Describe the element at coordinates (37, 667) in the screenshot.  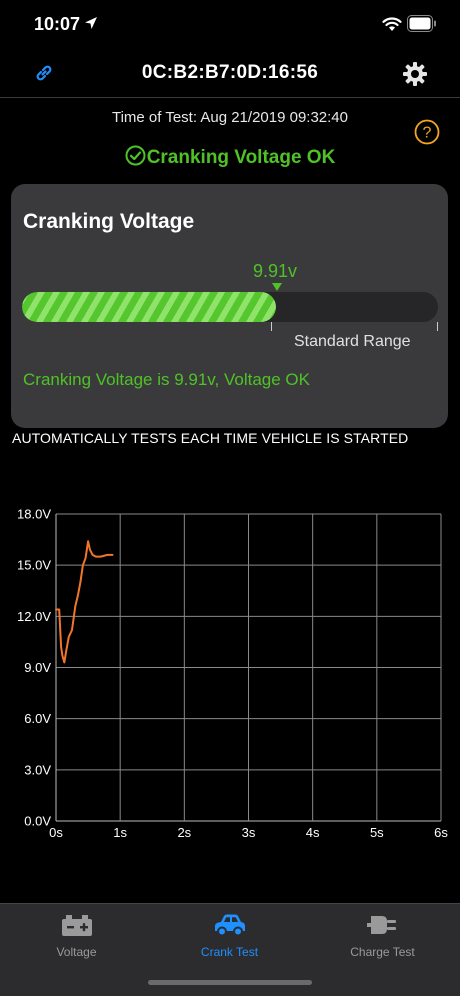
I see `y-tick-label: 9.0V` at that location.